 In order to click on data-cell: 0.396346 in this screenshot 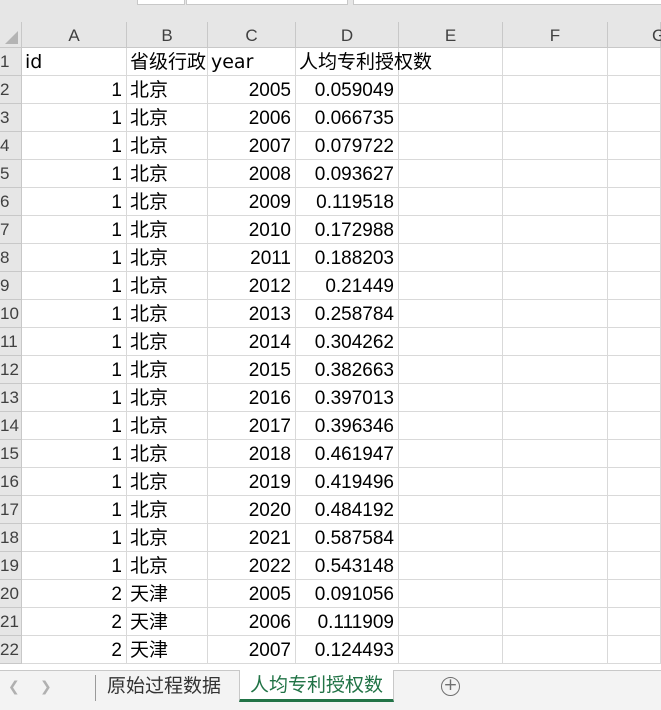, I will do `click(347, 426)`.